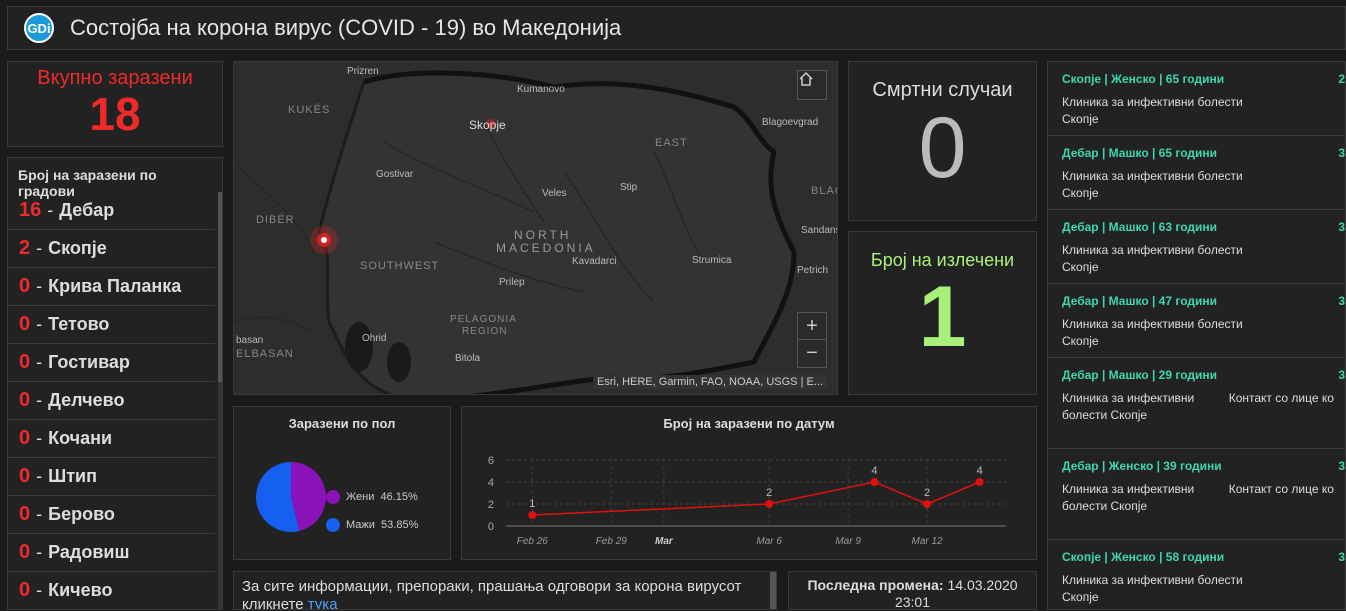 The width and height of the screenshot is (1346, 611). I want to click on city-count: 16, so click(30, 210).